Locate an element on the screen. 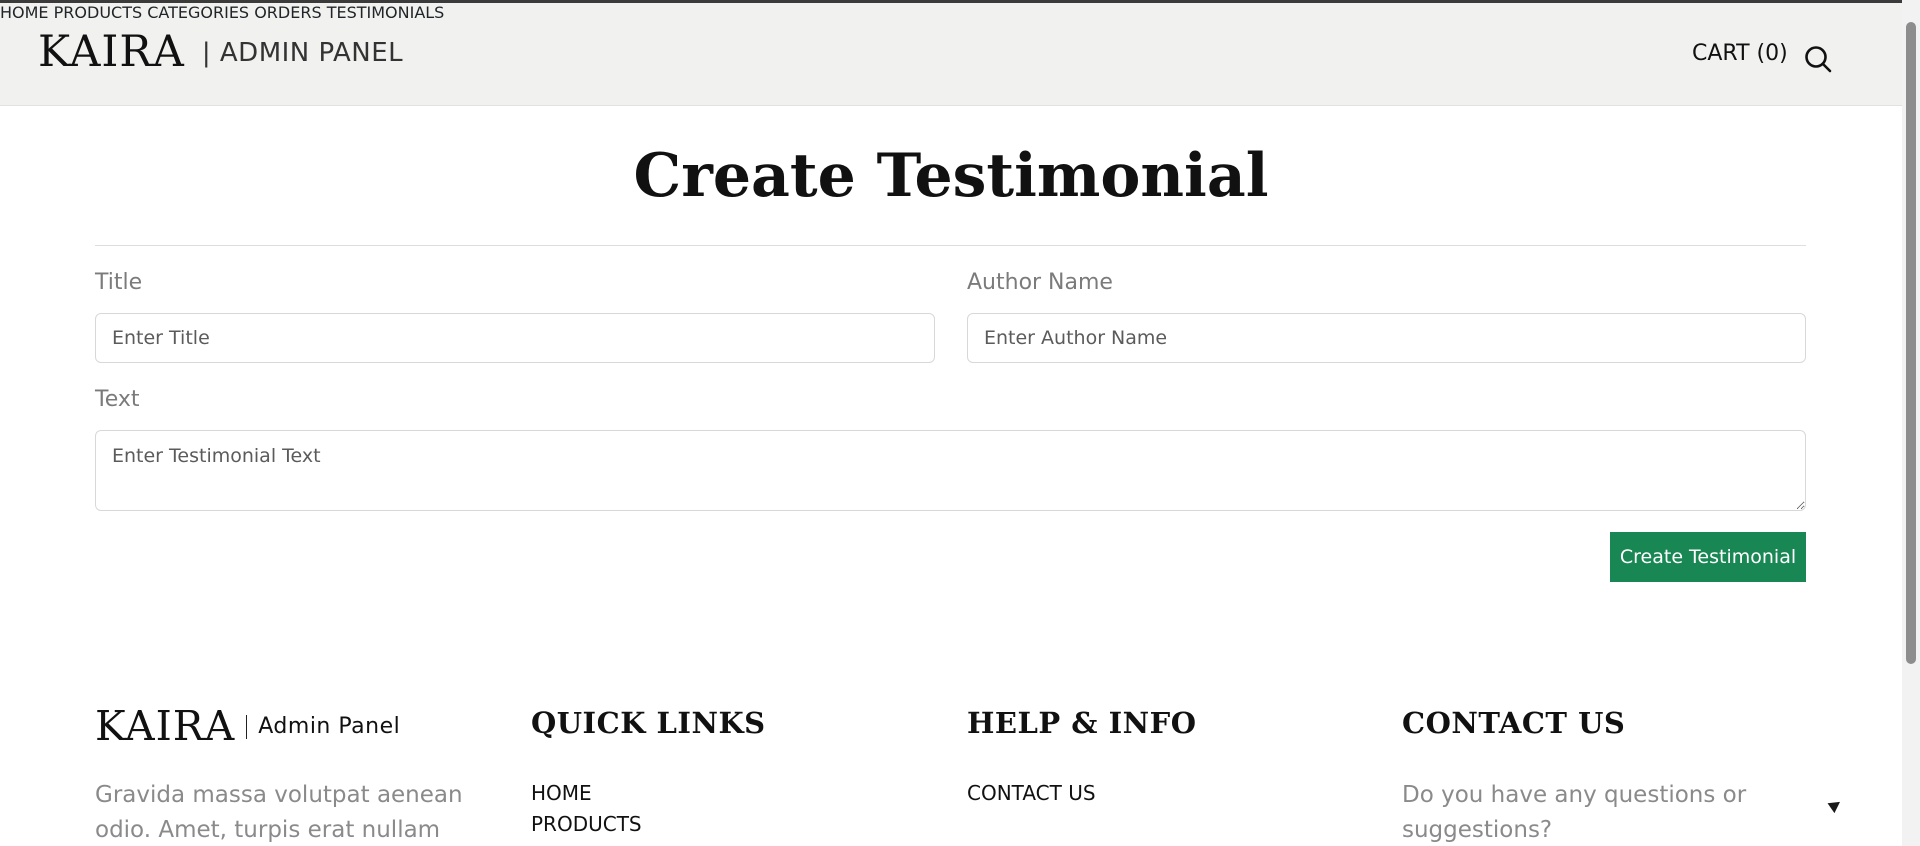 The image size is (1920, 846). search-icon is located at coordinates (1818, 59).